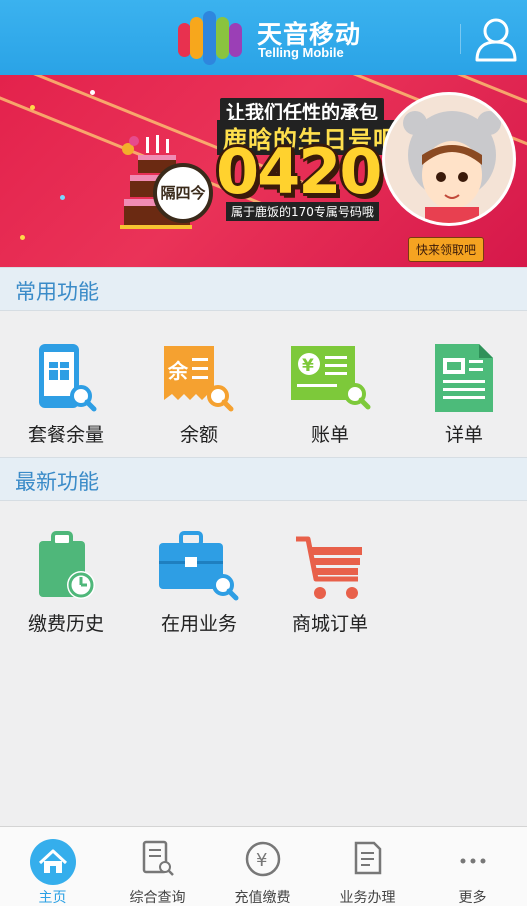 The height and width of the screenshot is (906, 527). What do you see at coordinates (446, 249) in the screenshot?
I see `claim-button: 快来领取吧` at bounding box center [446, 249].